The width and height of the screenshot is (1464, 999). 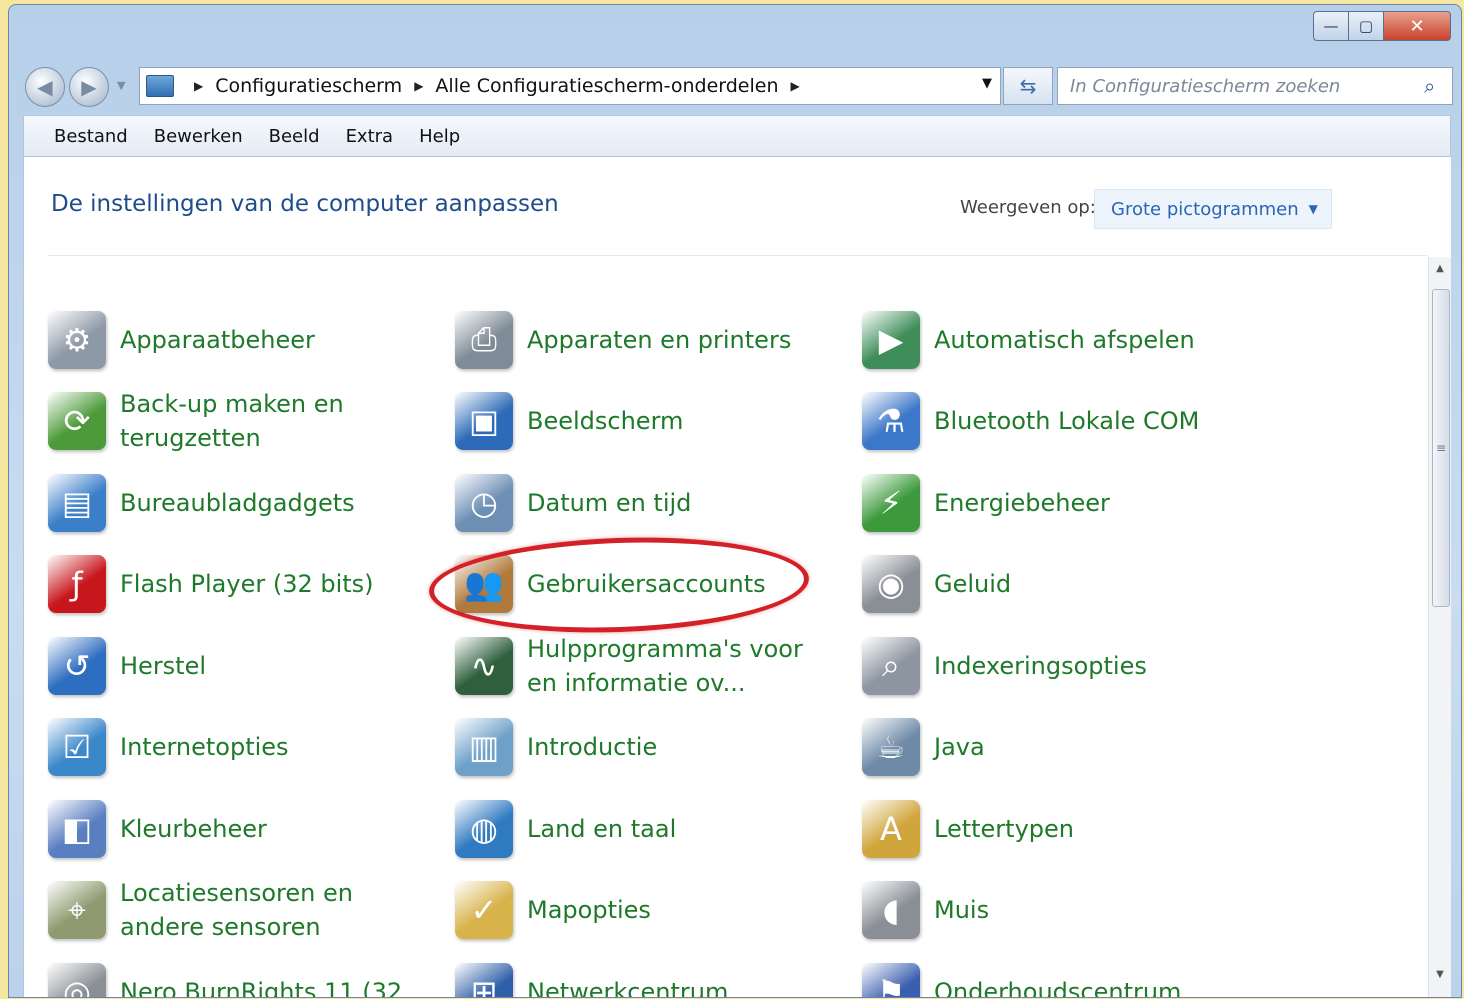 I want to click on clock-icon: ◷, so click(x=484, y=502).